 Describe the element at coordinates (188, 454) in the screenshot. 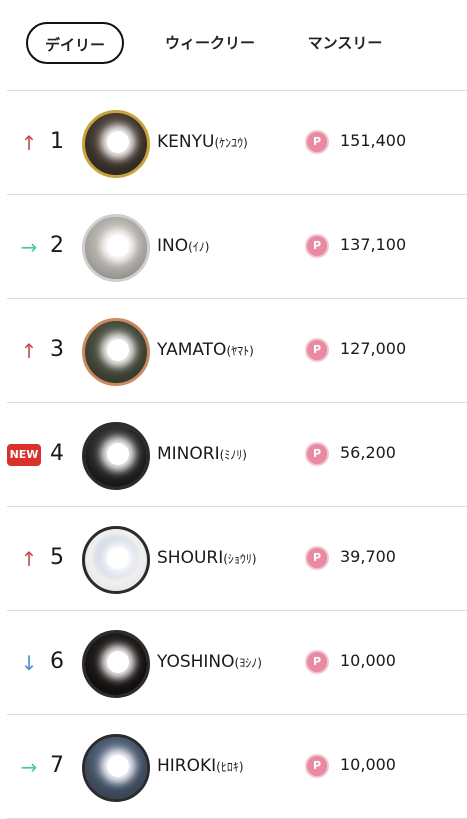

I see `cast-name-latin: MINORI` at that location.